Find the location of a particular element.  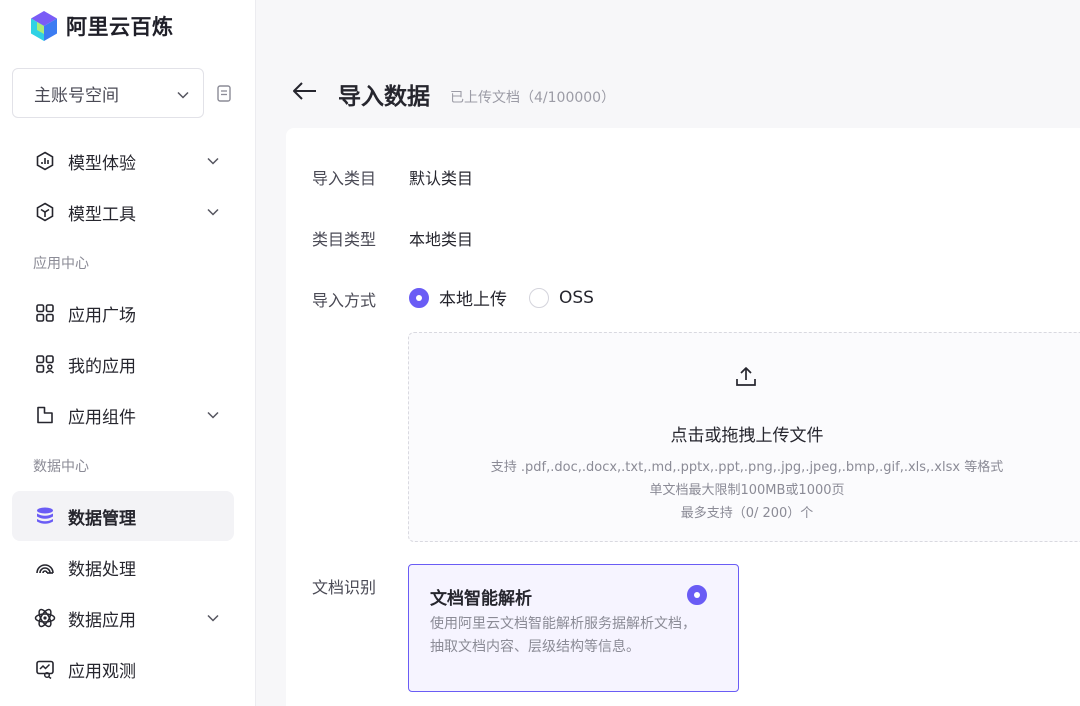

sidebar-item-data-management: 数据管理 is located at coordinates (123, 516).